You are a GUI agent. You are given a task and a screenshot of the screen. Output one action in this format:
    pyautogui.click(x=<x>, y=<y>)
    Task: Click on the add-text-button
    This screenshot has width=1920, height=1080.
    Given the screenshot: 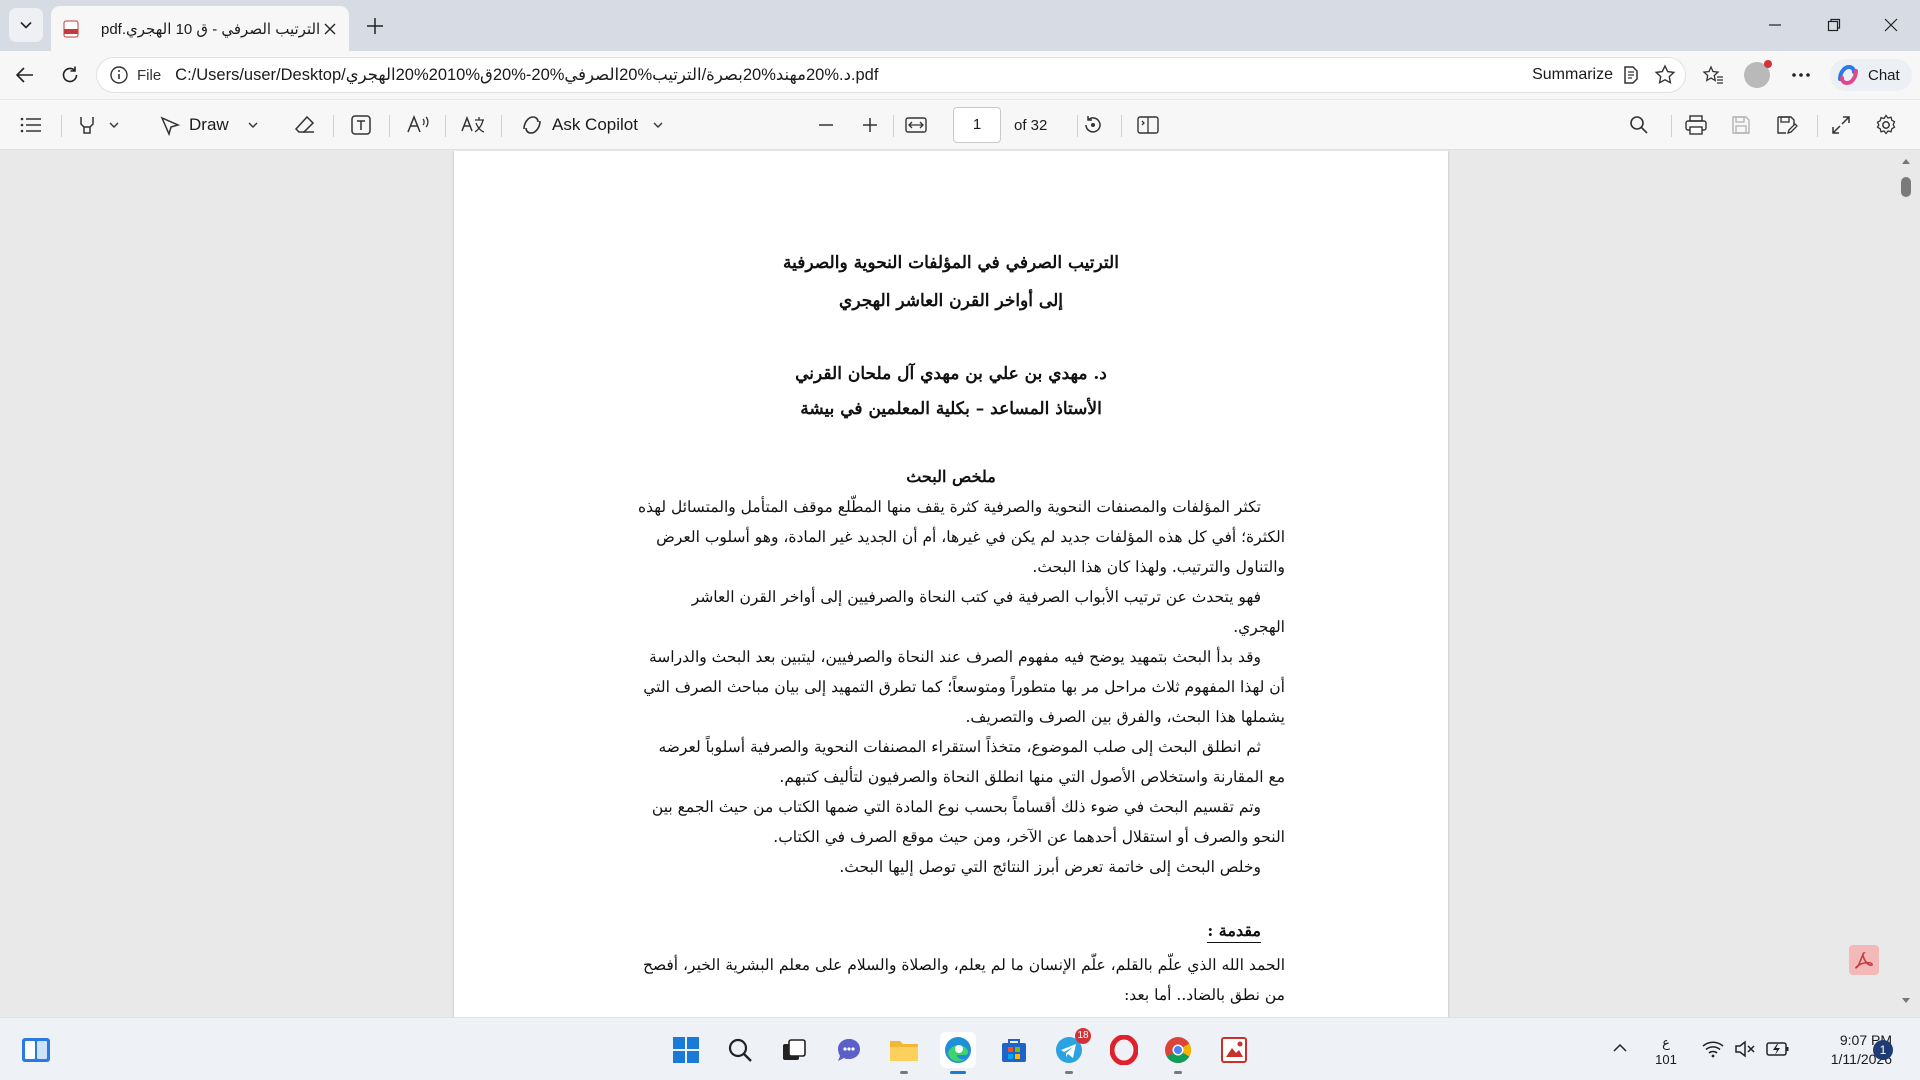 What is the action you would take?
    pyautogui.click(x=361, y=125)
    